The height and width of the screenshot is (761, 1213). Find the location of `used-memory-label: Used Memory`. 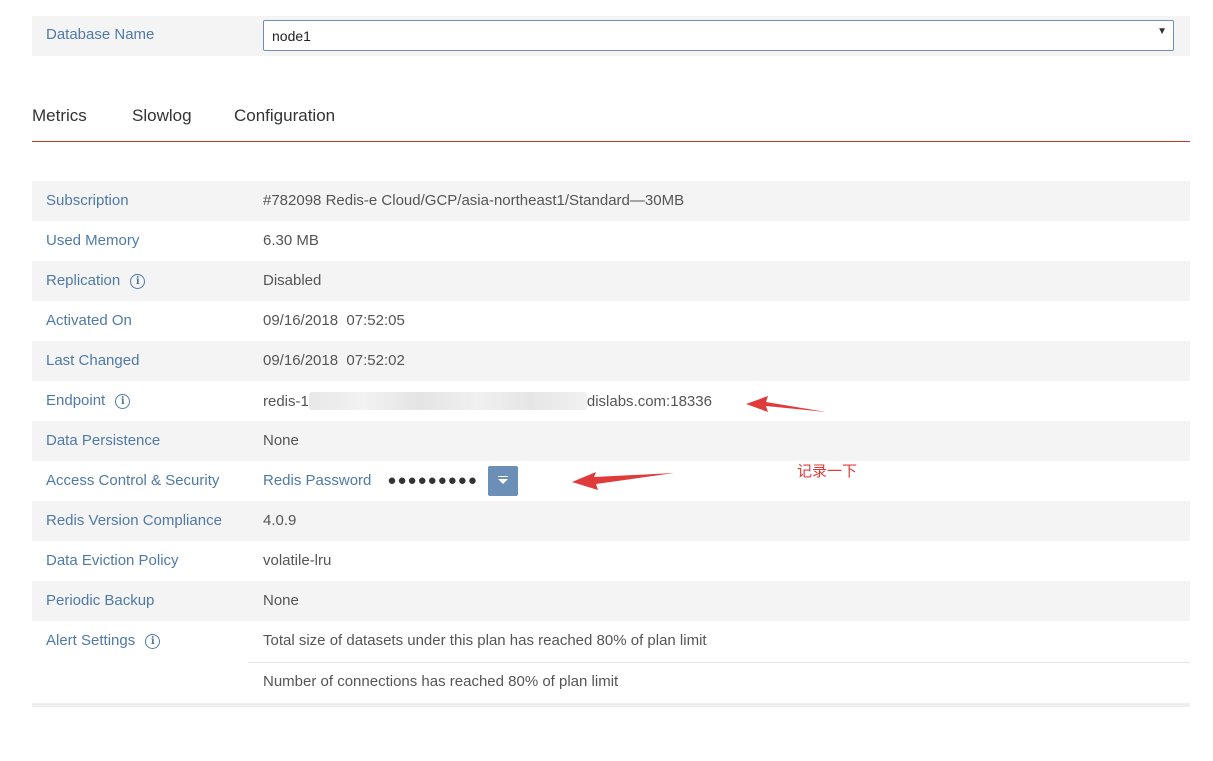

used-memory-label: Used Memory is located at coordinates (93, 240).